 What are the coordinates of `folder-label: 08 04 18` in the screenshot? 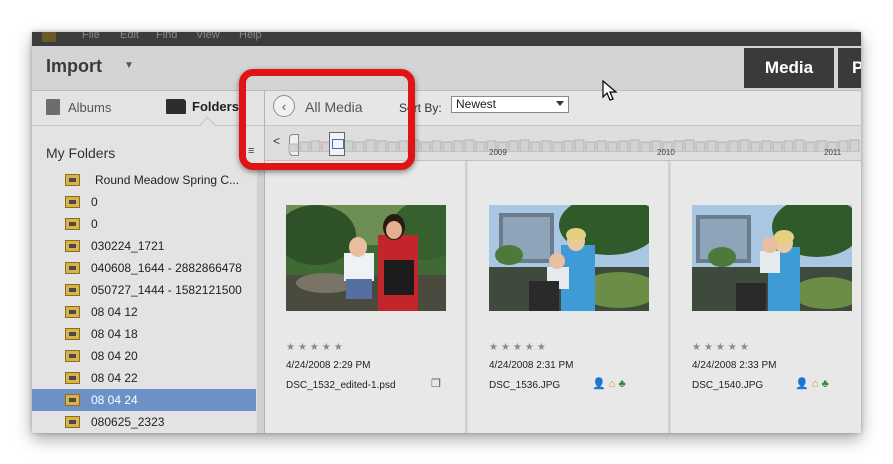 It's located at (114, 334).